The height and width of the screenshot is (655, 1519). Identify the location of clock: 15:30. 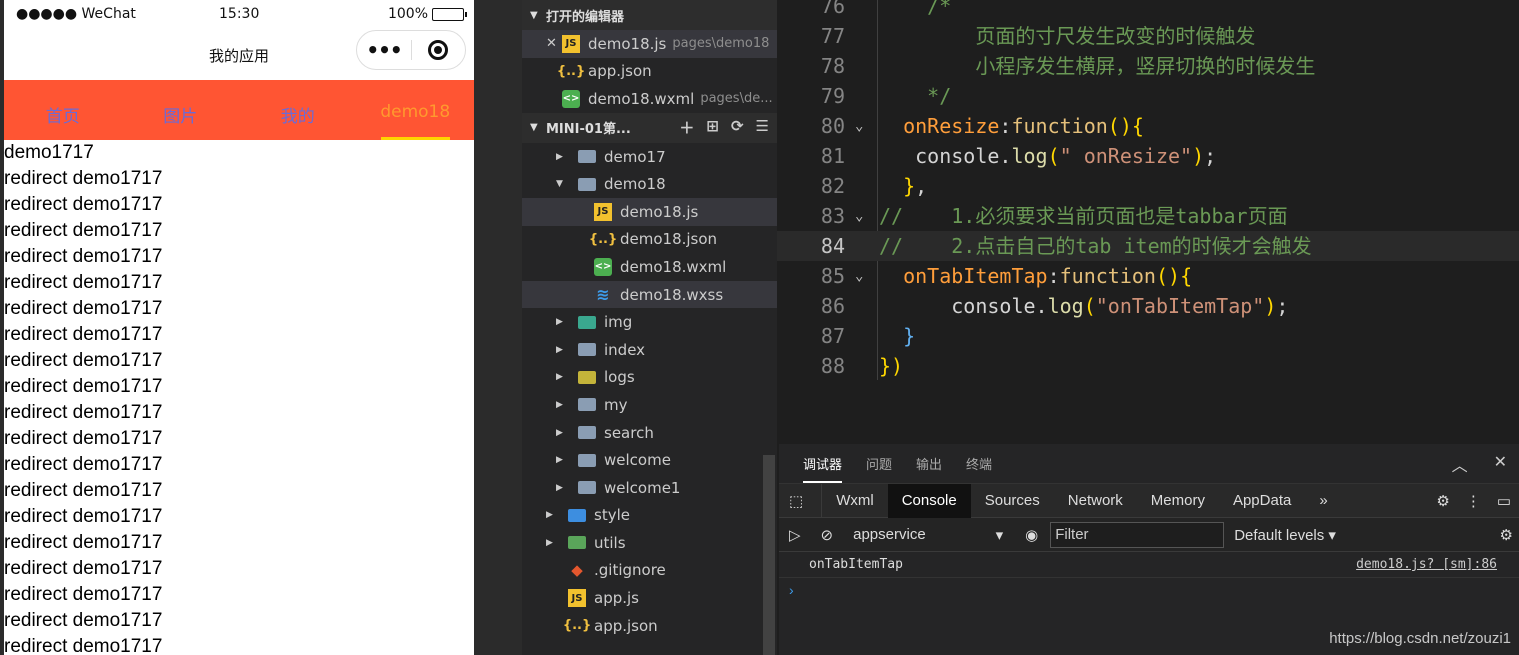
(239, 14).